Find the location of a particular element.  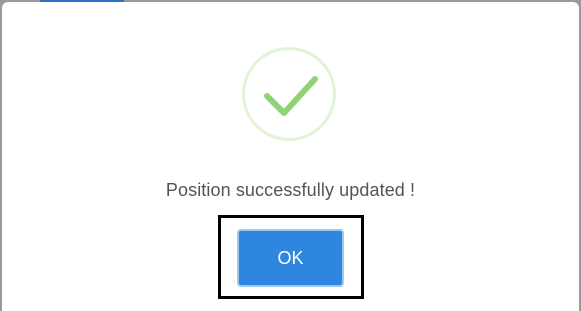

dialog-message: Position successfully updated ! is located at coordinates (290, 190).